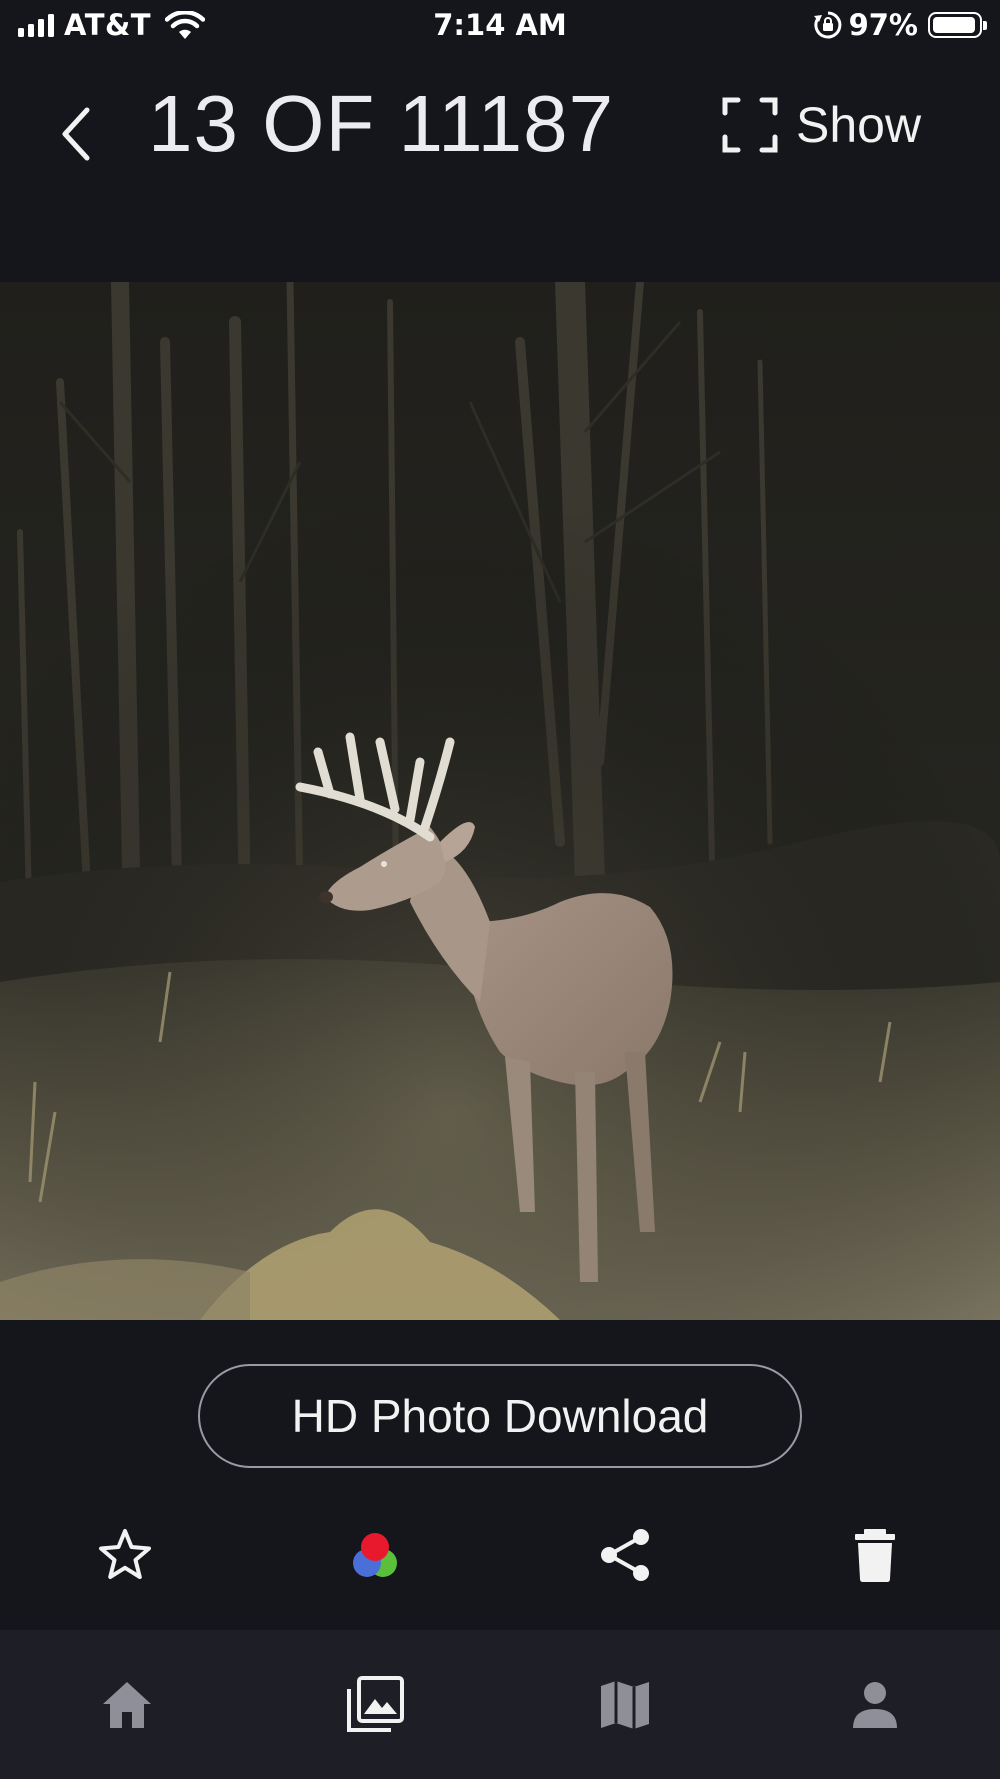 Image resolution: width=1000 pixels, height=1779 pixels. I want to click on battery-percent: 97%, so click(883, 25).